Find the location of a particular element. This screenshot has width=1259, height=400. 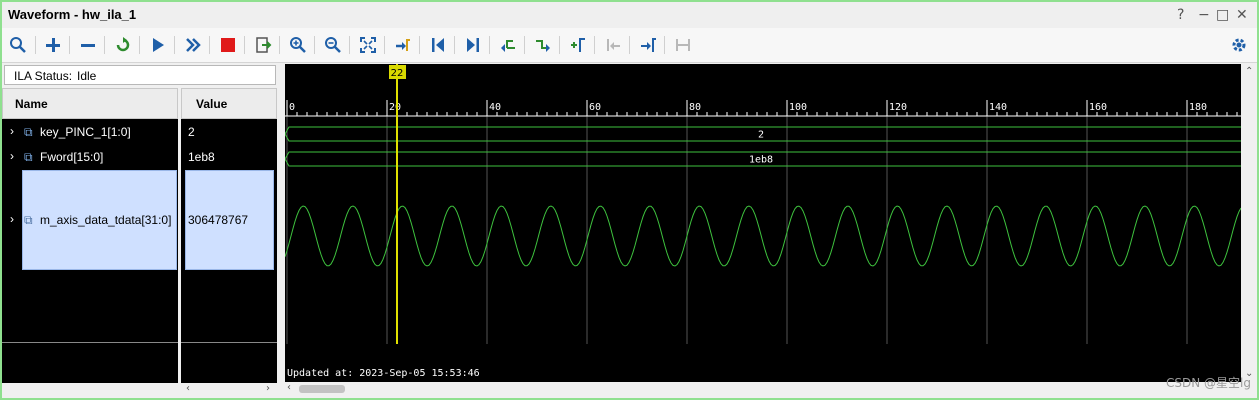

export-icon is located at coordinates (263, 45).